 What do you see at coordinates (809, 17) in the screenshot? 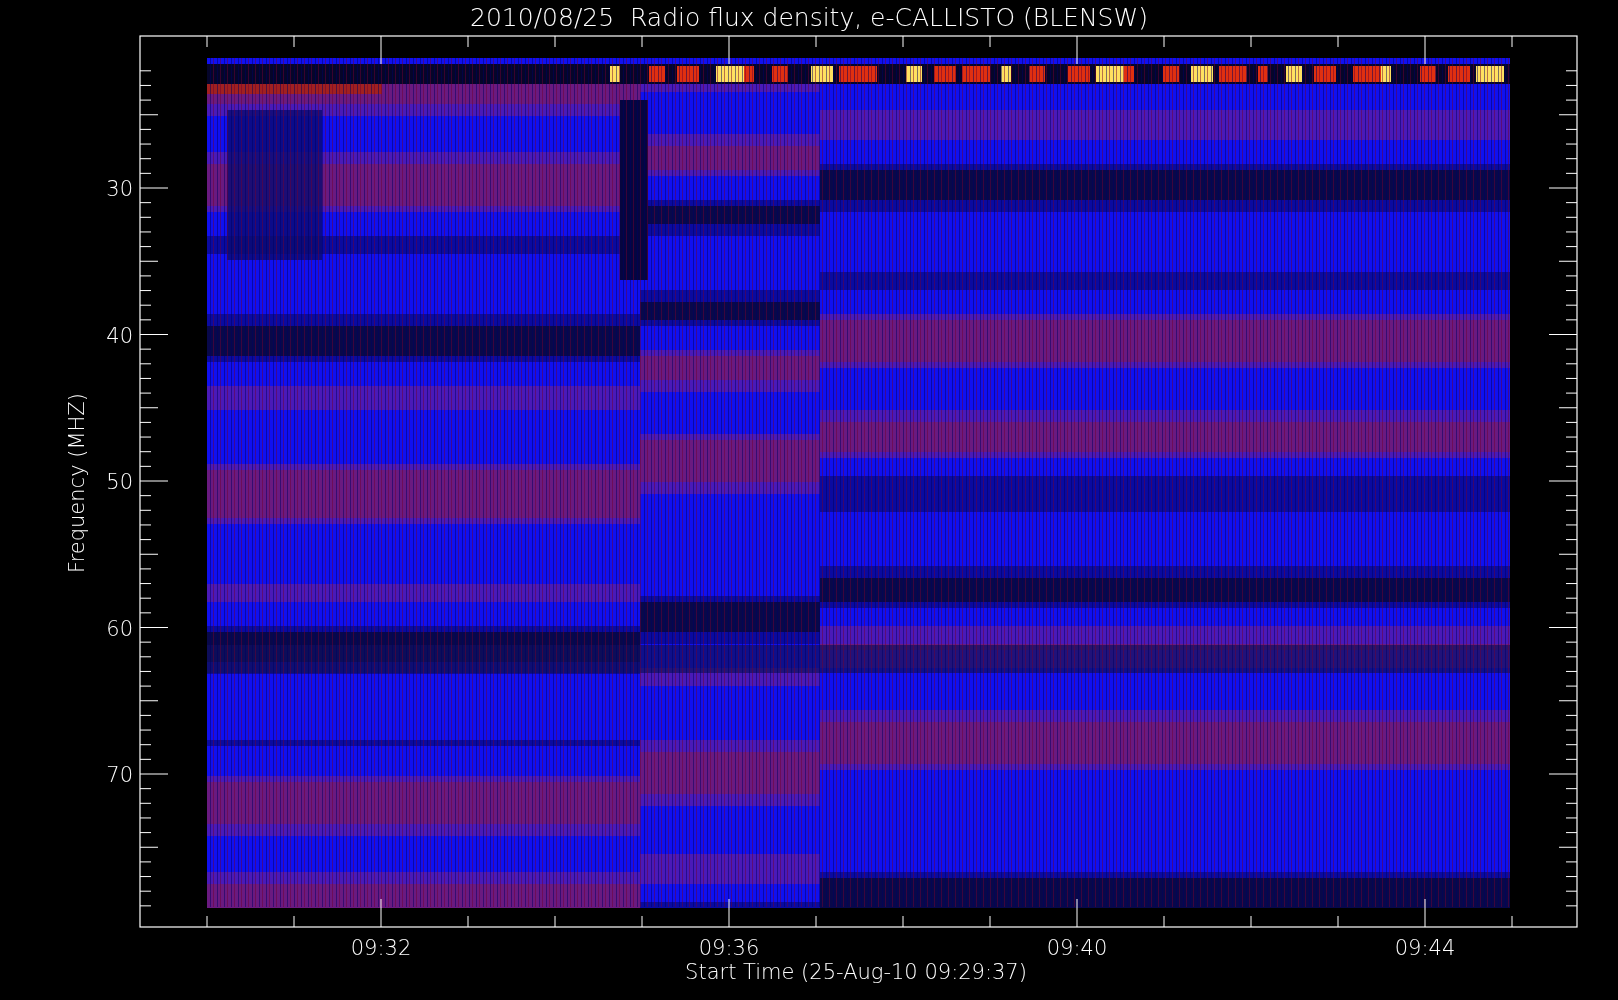
I see `chart-title: 2010/08/25 Radio flux density, e-CALLISTO (BLENSW)` at bounding box center [809, 17].